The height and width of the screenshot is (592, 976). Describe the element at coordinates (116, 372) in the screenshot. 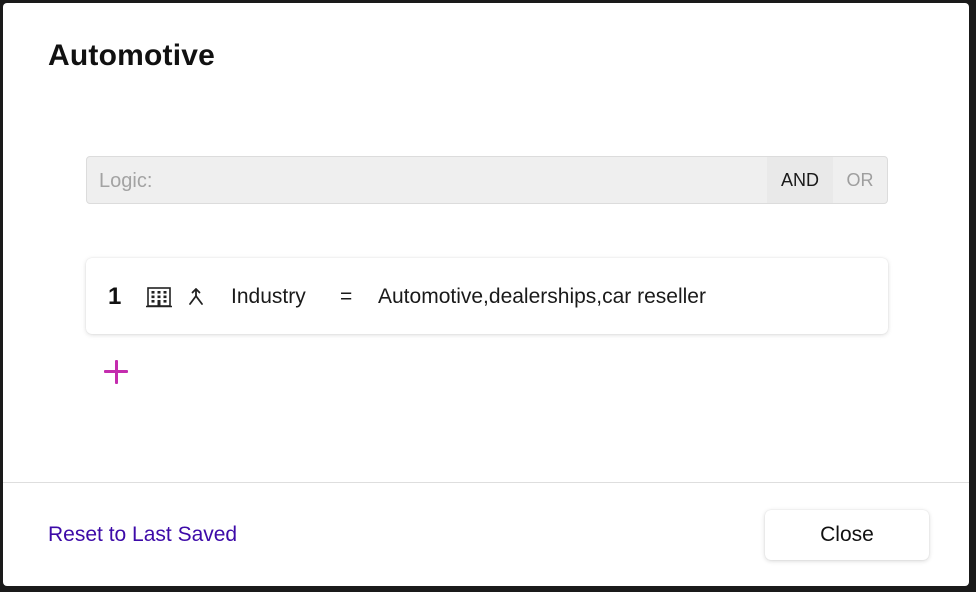

I see `add-rule-button` at that location.